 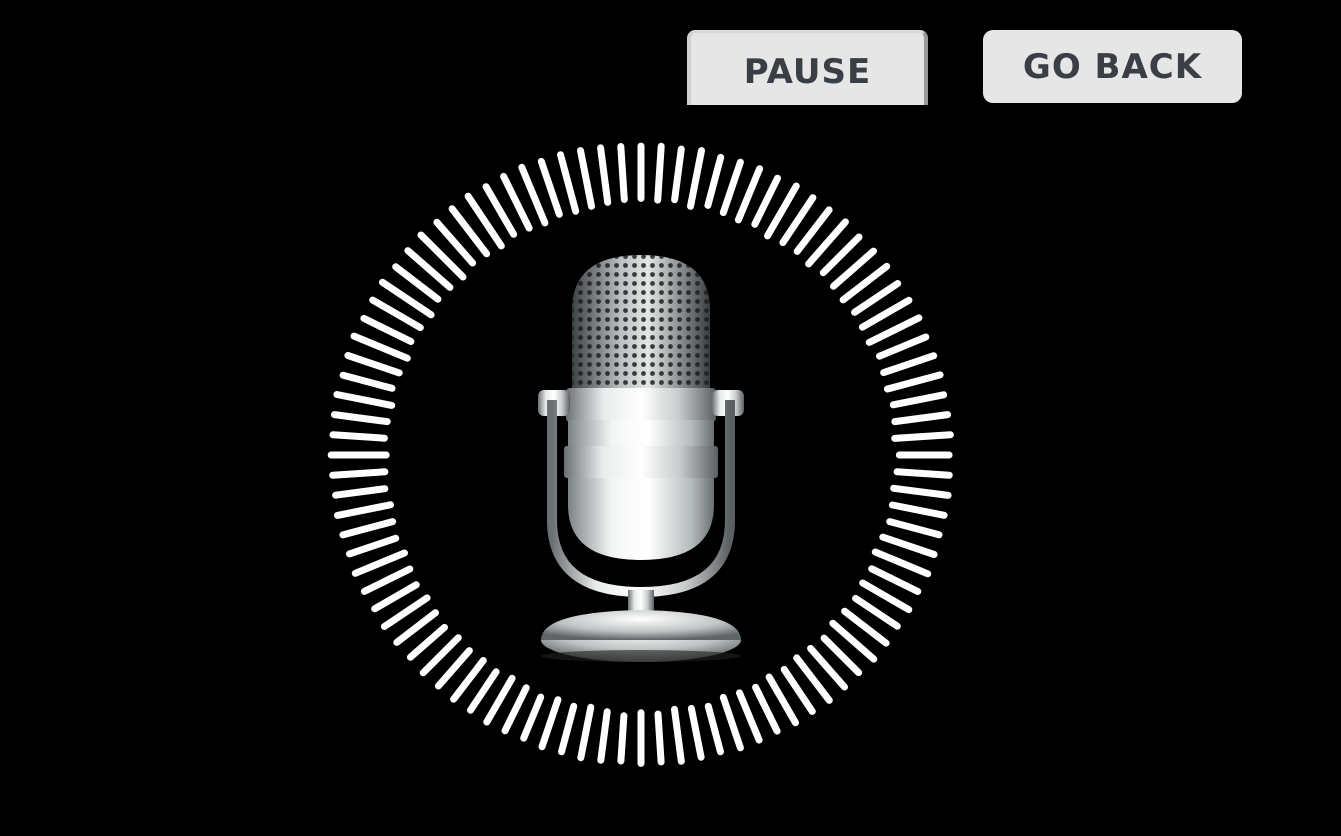 I want to click on pause-button: PAUSE, so click(x=807, y=67).